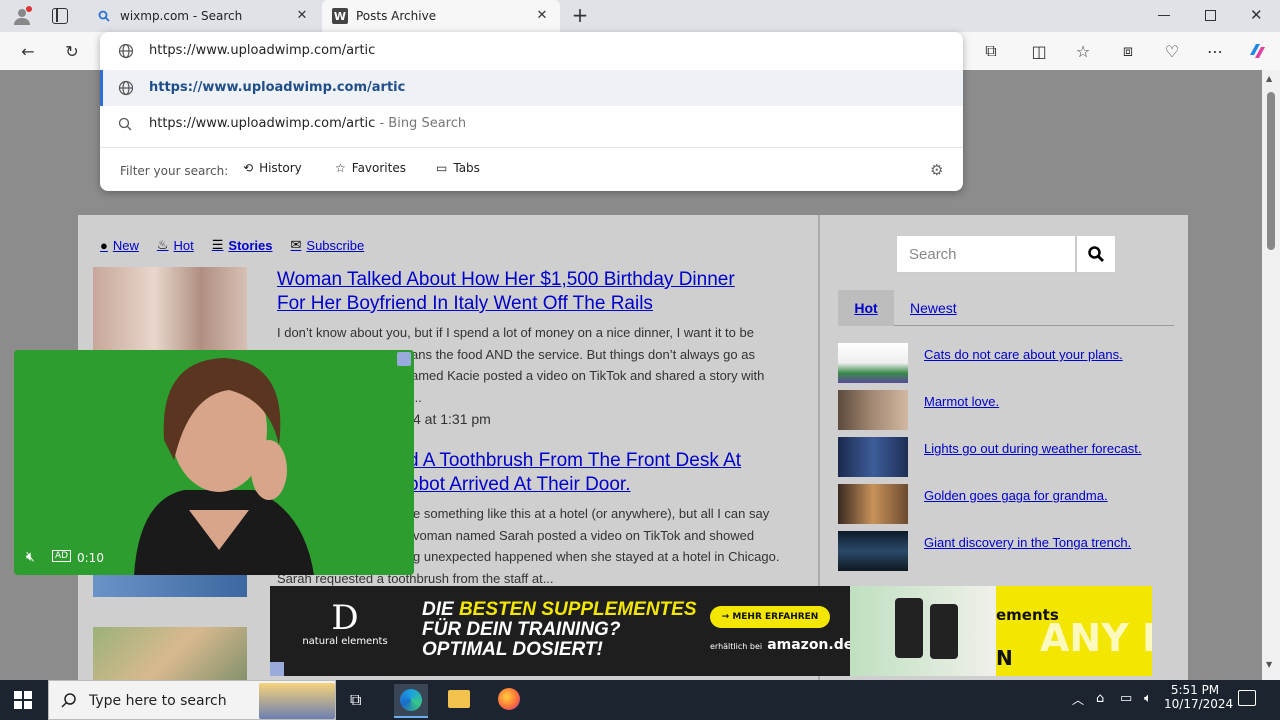  Describe the element at coordinates (355, 700) in the screenshot. I see `task-view-icon: ⧉` at that location.